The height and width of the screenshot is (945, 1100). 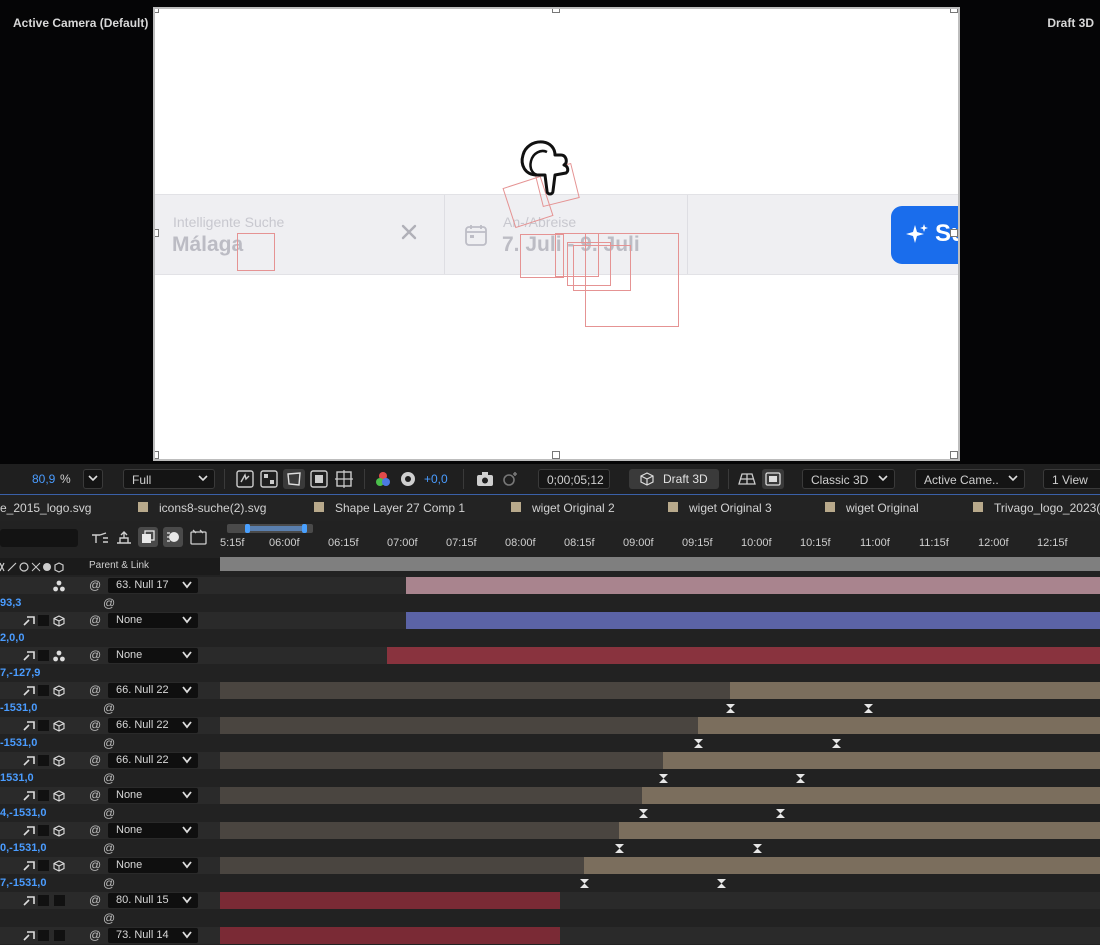 What do you see at coordinates (39, 538) in the screenshot?
I see `layer-search-input` at bounding box center [39, 538].